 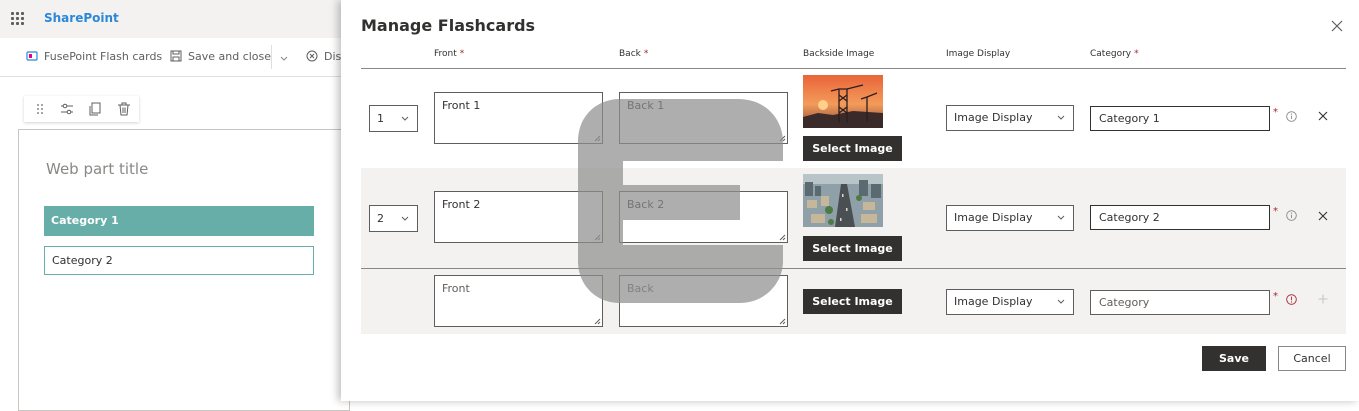 What do you see at coordinates (380, 218) in the screenshot?
I see `order-value: 2` at bounding box center [380, 218].